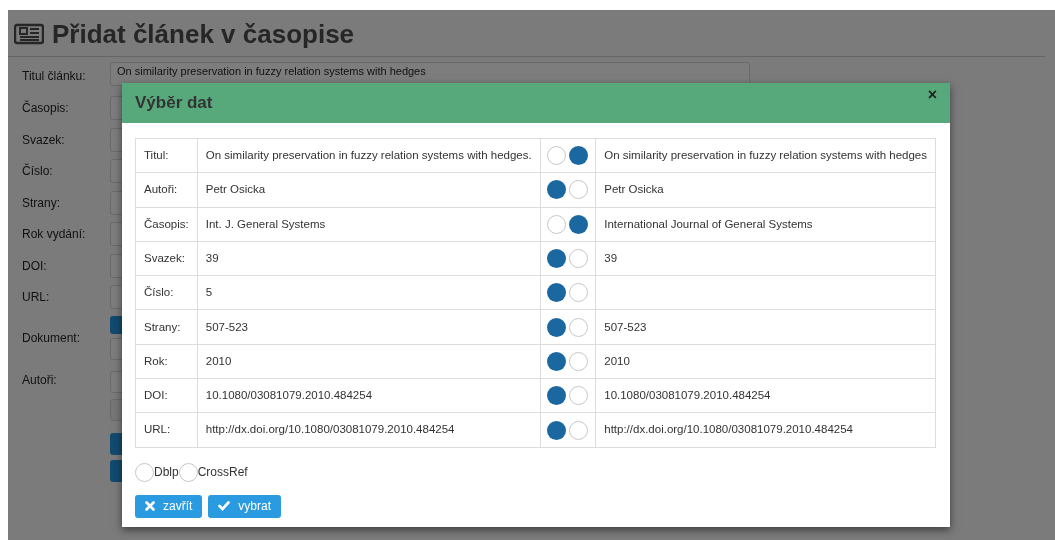  What do you see at coordinates (169, 506) in the screenshot?
I see `close-button: zavřít` at bounding box center [169, 506].